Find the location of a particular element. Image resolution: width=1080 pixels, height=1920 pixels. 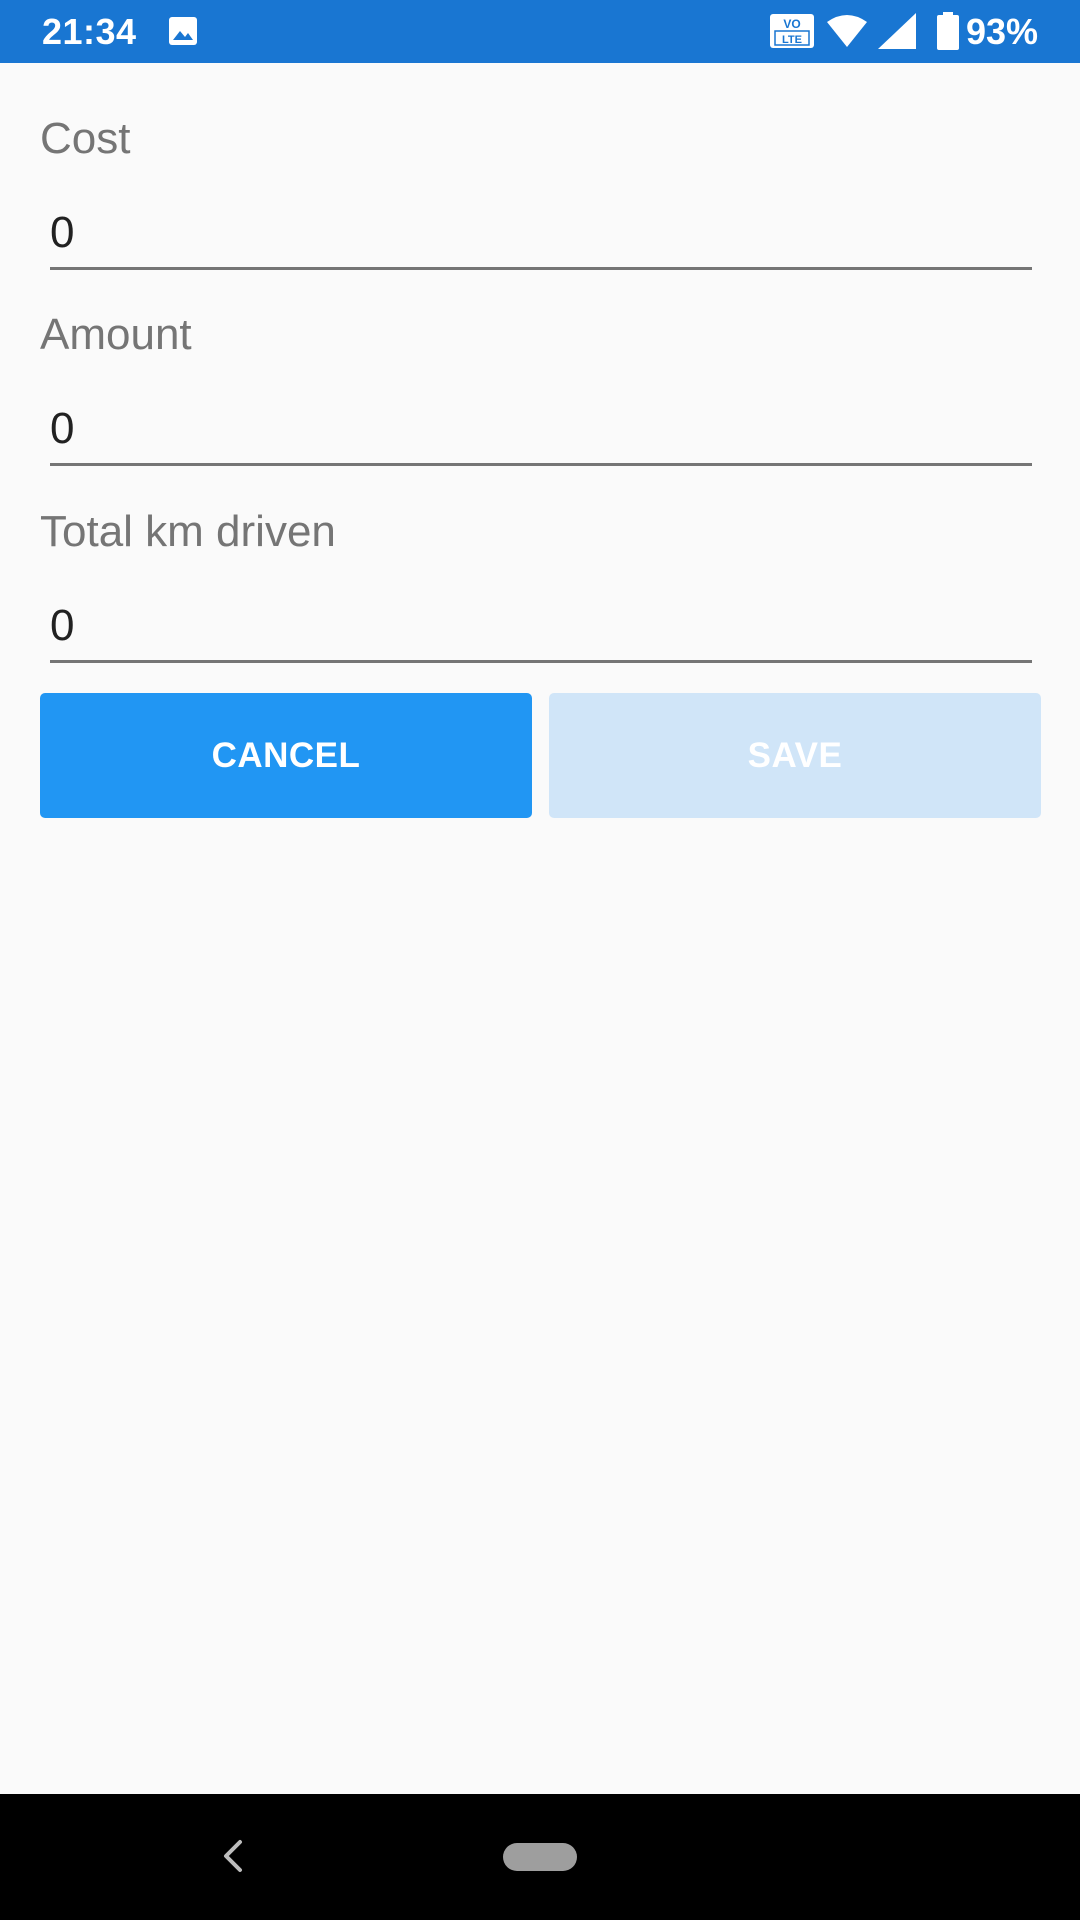

cost-input is located at coordinates (541, 234).